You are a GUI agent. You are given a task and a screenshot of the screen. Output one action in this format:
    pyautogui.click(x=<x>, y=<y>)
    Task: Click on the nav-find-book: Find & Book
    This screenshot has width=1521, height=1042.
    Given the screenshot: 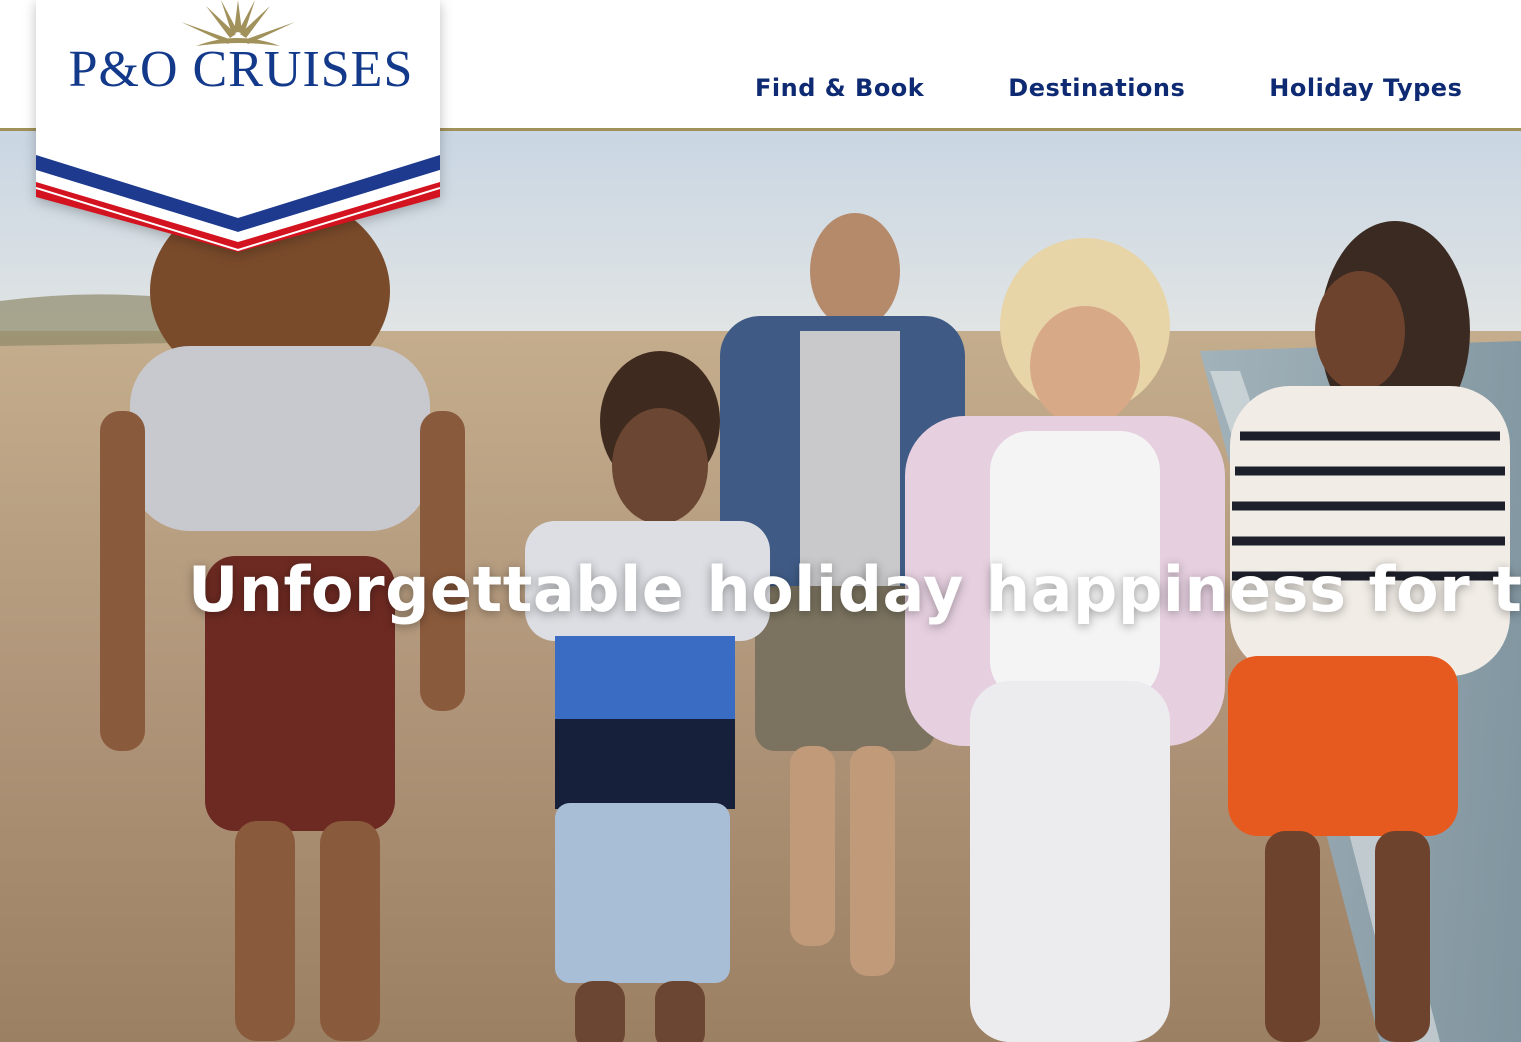 What is the action you would take?
    pyautogui.click(x=839, y=88)
    